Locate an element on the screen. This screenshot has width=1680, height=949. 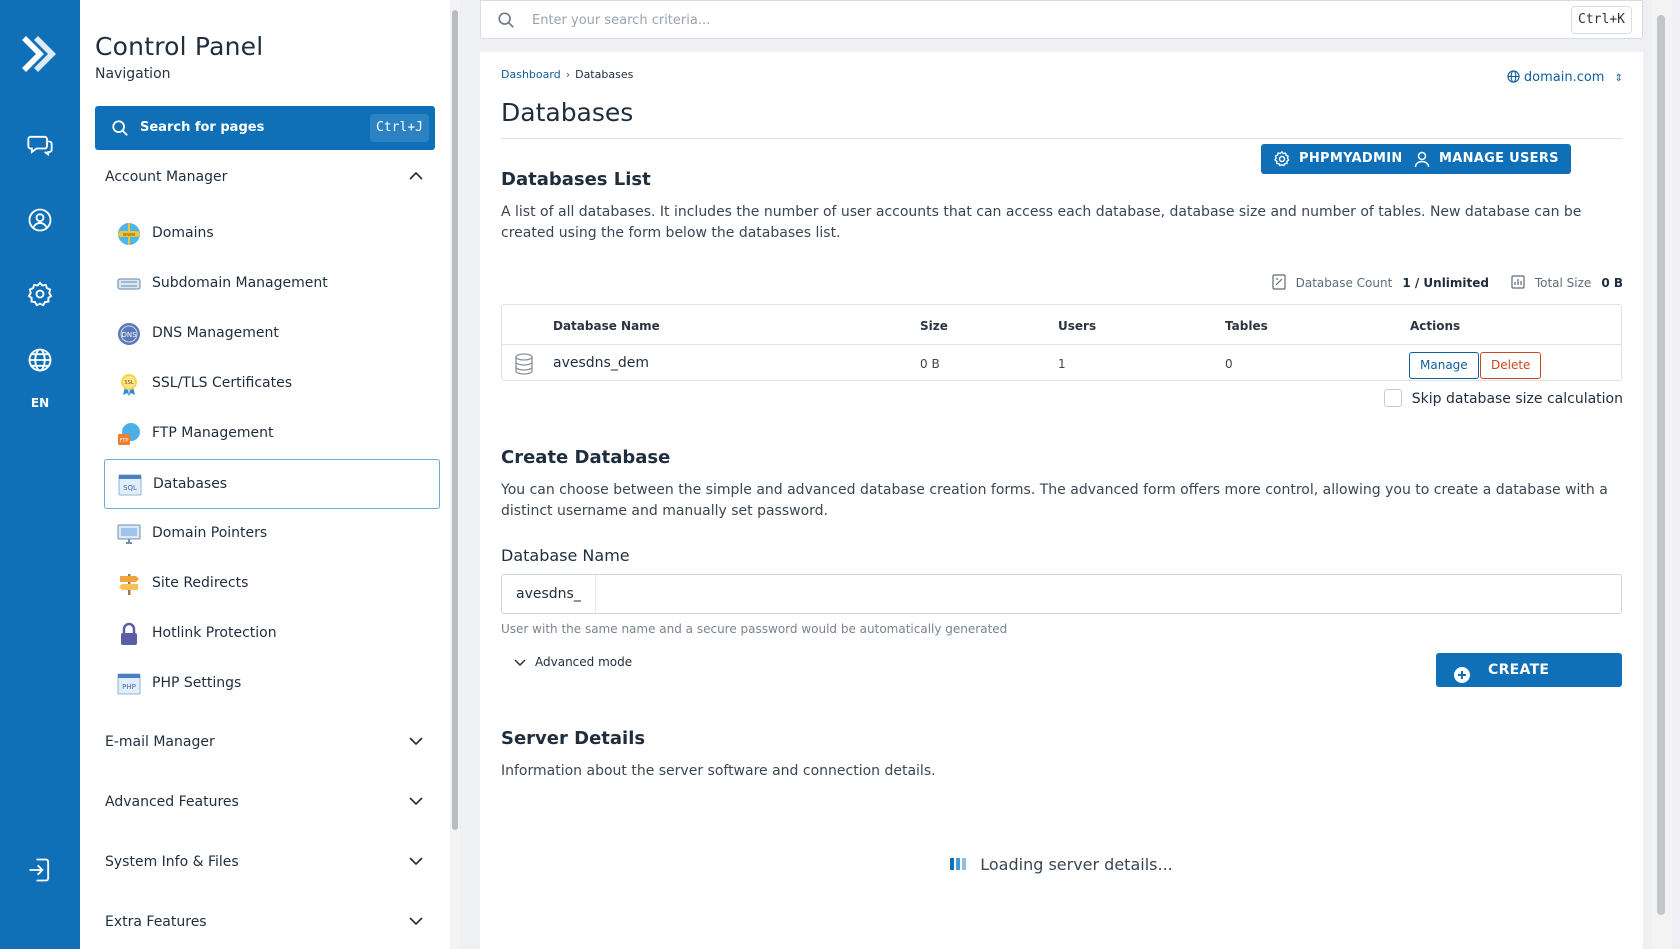
loading-bars-icon is located at coordinates (960, 863).